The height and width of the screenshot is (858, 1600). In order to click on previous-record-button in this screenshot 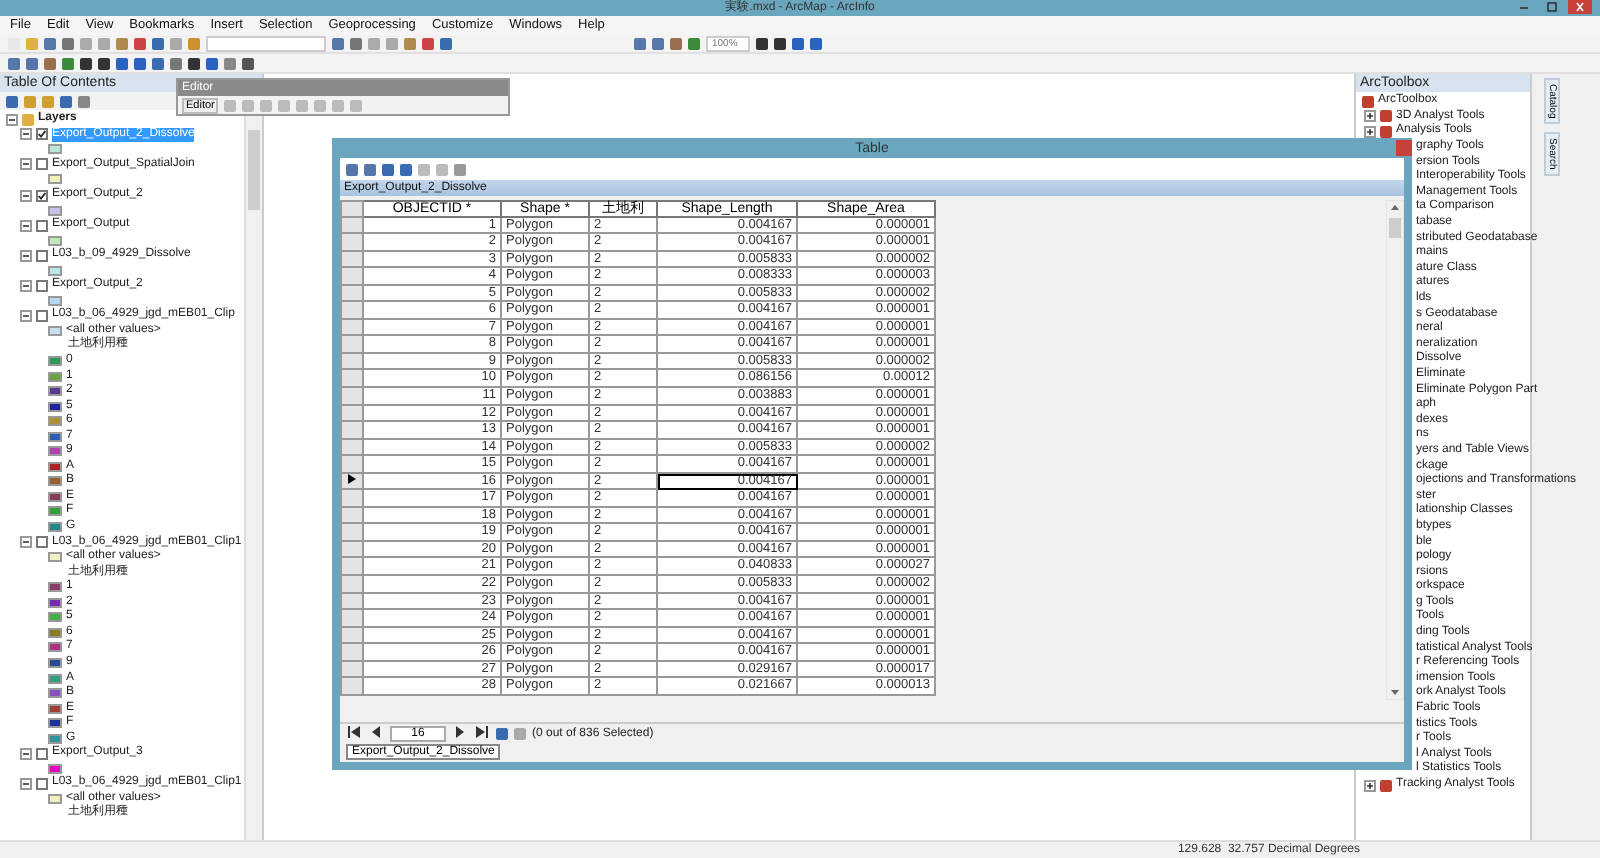, I will do `click(376, 734)`.